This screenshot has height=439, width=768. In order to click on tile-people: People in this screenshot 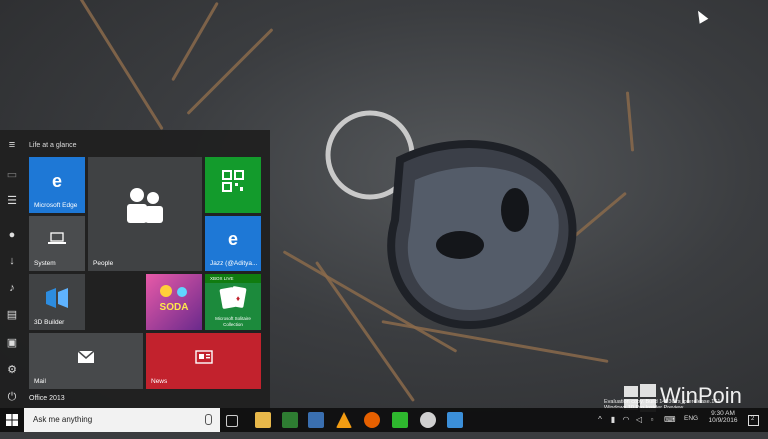, I will do `click(145, 214)`.